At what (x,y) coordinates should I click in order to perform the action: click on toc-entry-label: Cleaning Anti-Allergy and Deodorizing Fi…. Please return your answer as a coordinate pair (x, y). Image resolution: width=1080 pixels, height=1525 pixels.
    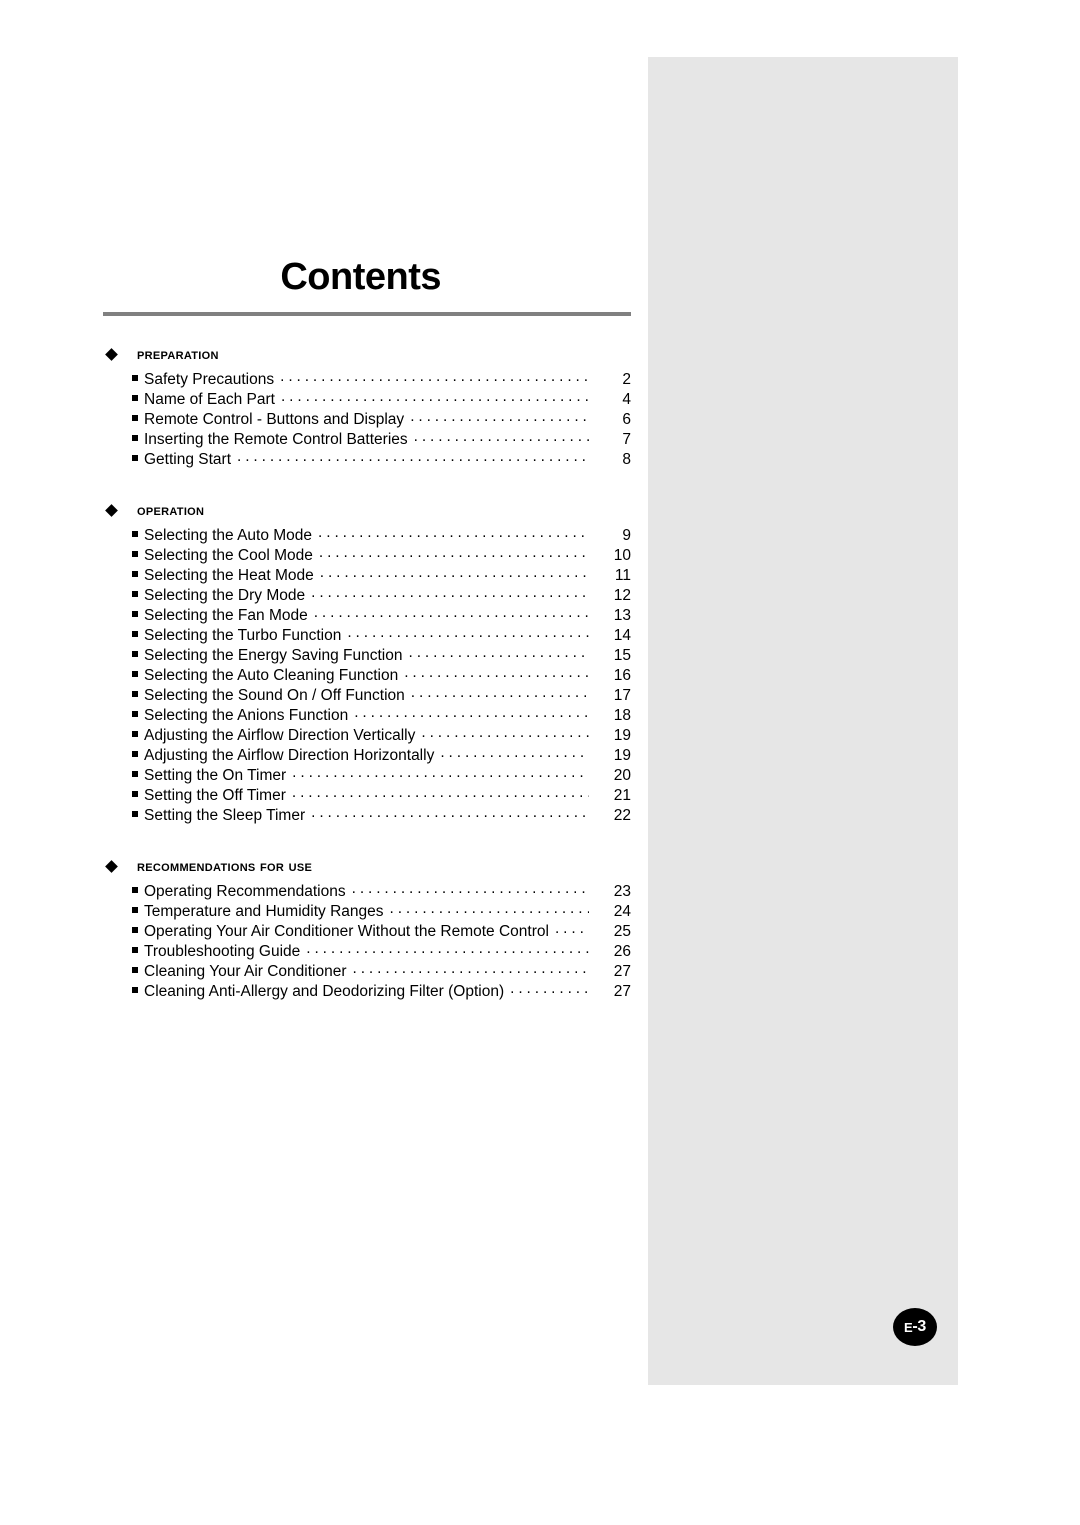
    Looking at the image, I should click on (324, 991).